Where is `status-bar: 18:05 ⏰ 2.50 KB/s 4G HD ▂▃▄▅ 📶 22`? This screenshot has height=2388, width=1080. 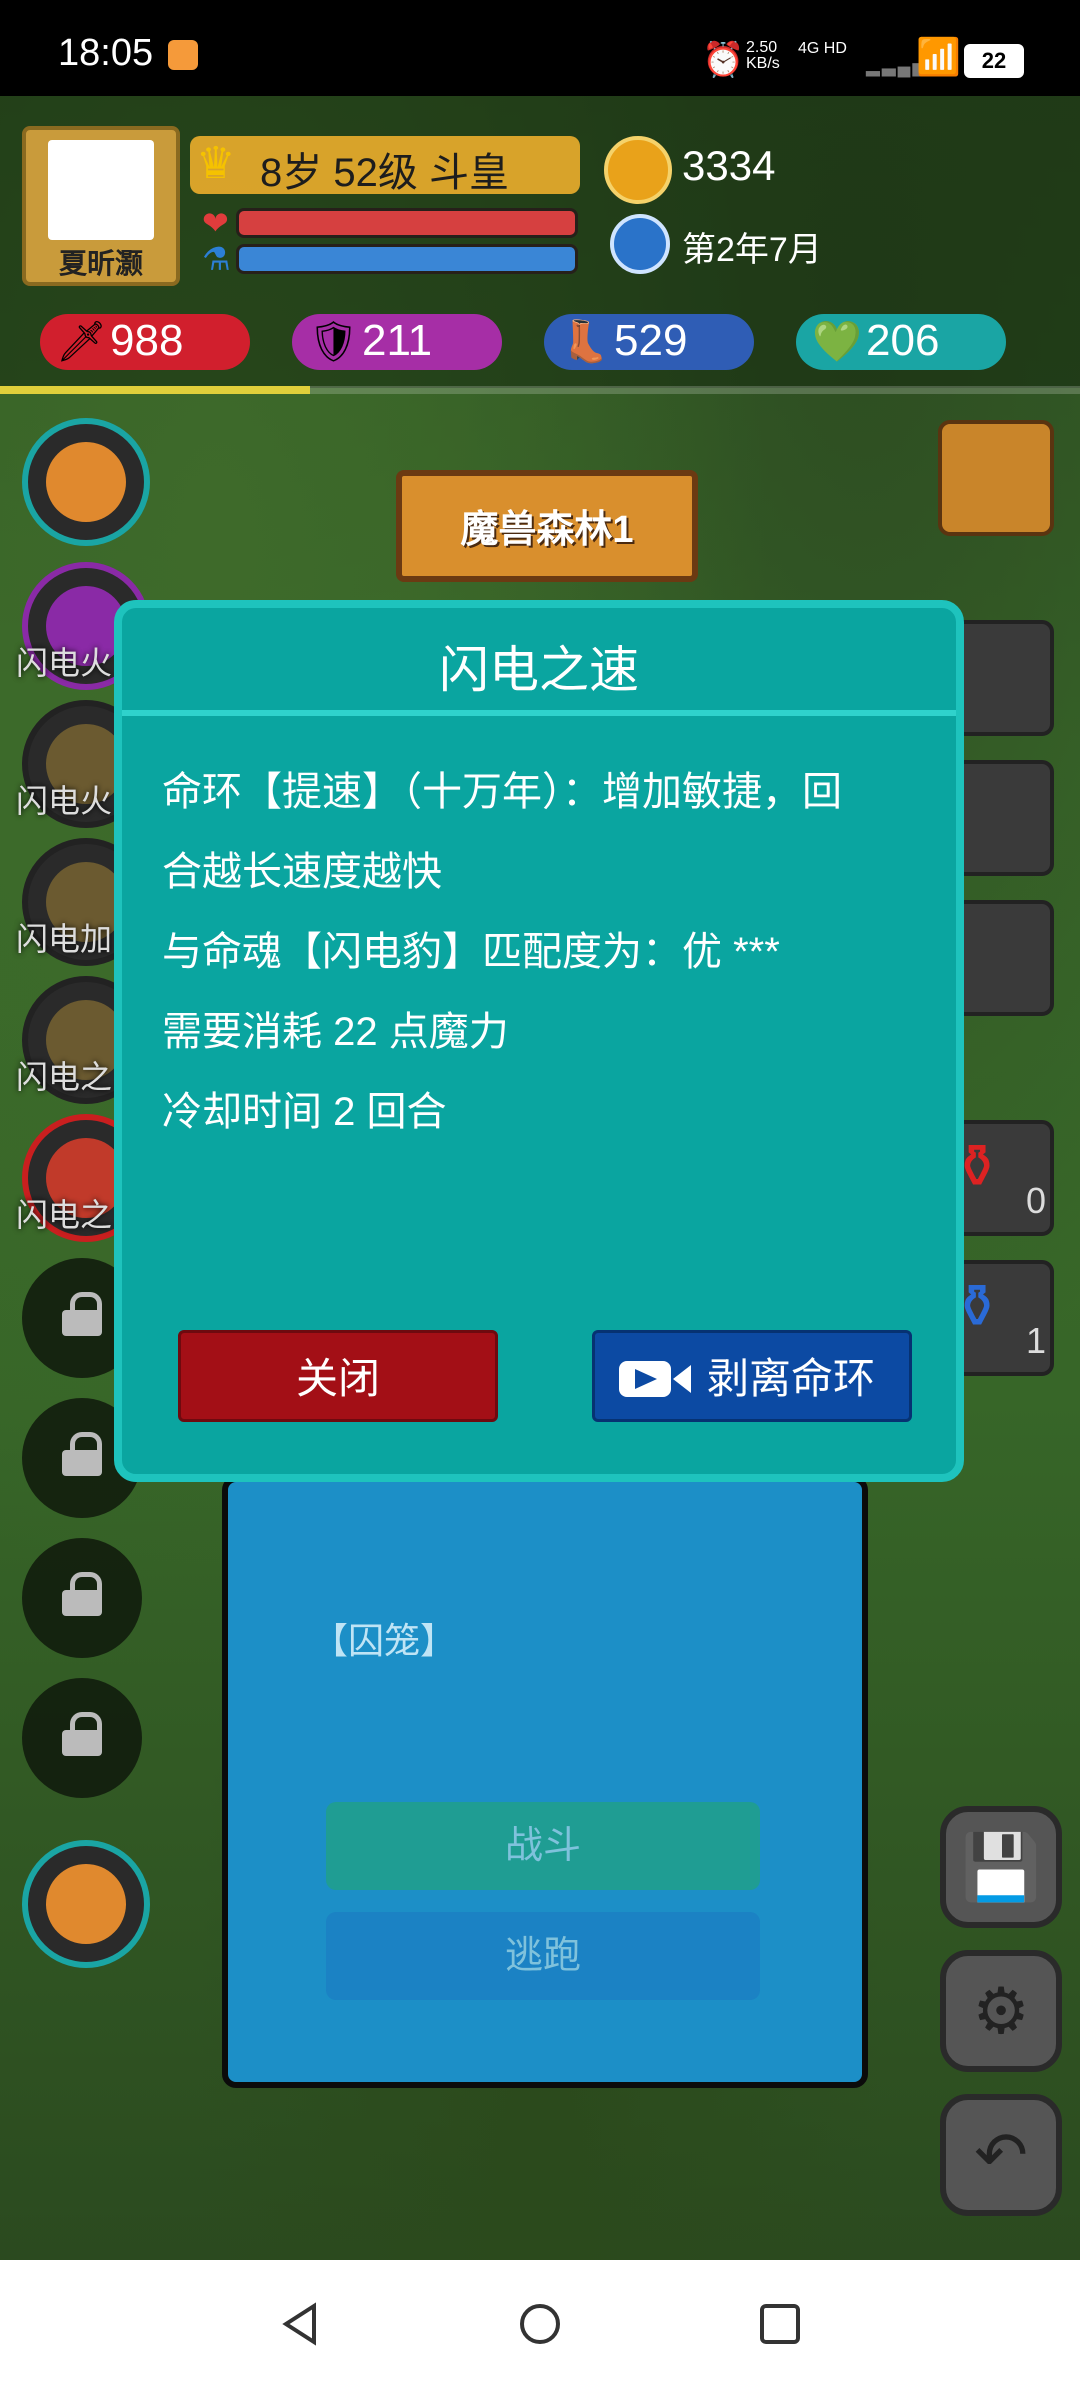
status-bar: 18:05 ⏰ 2.50 KB/s 4G HD ▂▃▄▅ 📶 22 is located at coordinates (540, 48).